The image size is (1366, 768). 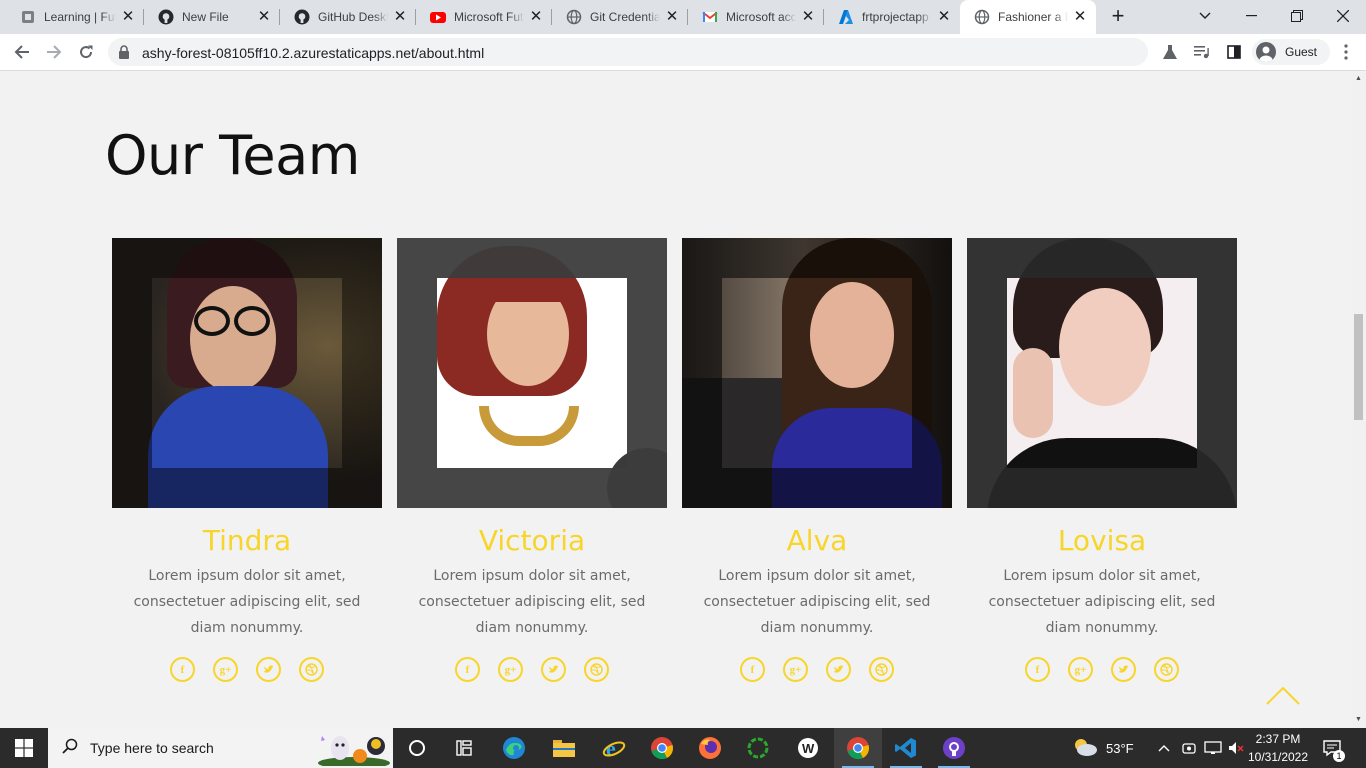 I want to click on notifications-icon: 1, so click(x=1333, y=748).